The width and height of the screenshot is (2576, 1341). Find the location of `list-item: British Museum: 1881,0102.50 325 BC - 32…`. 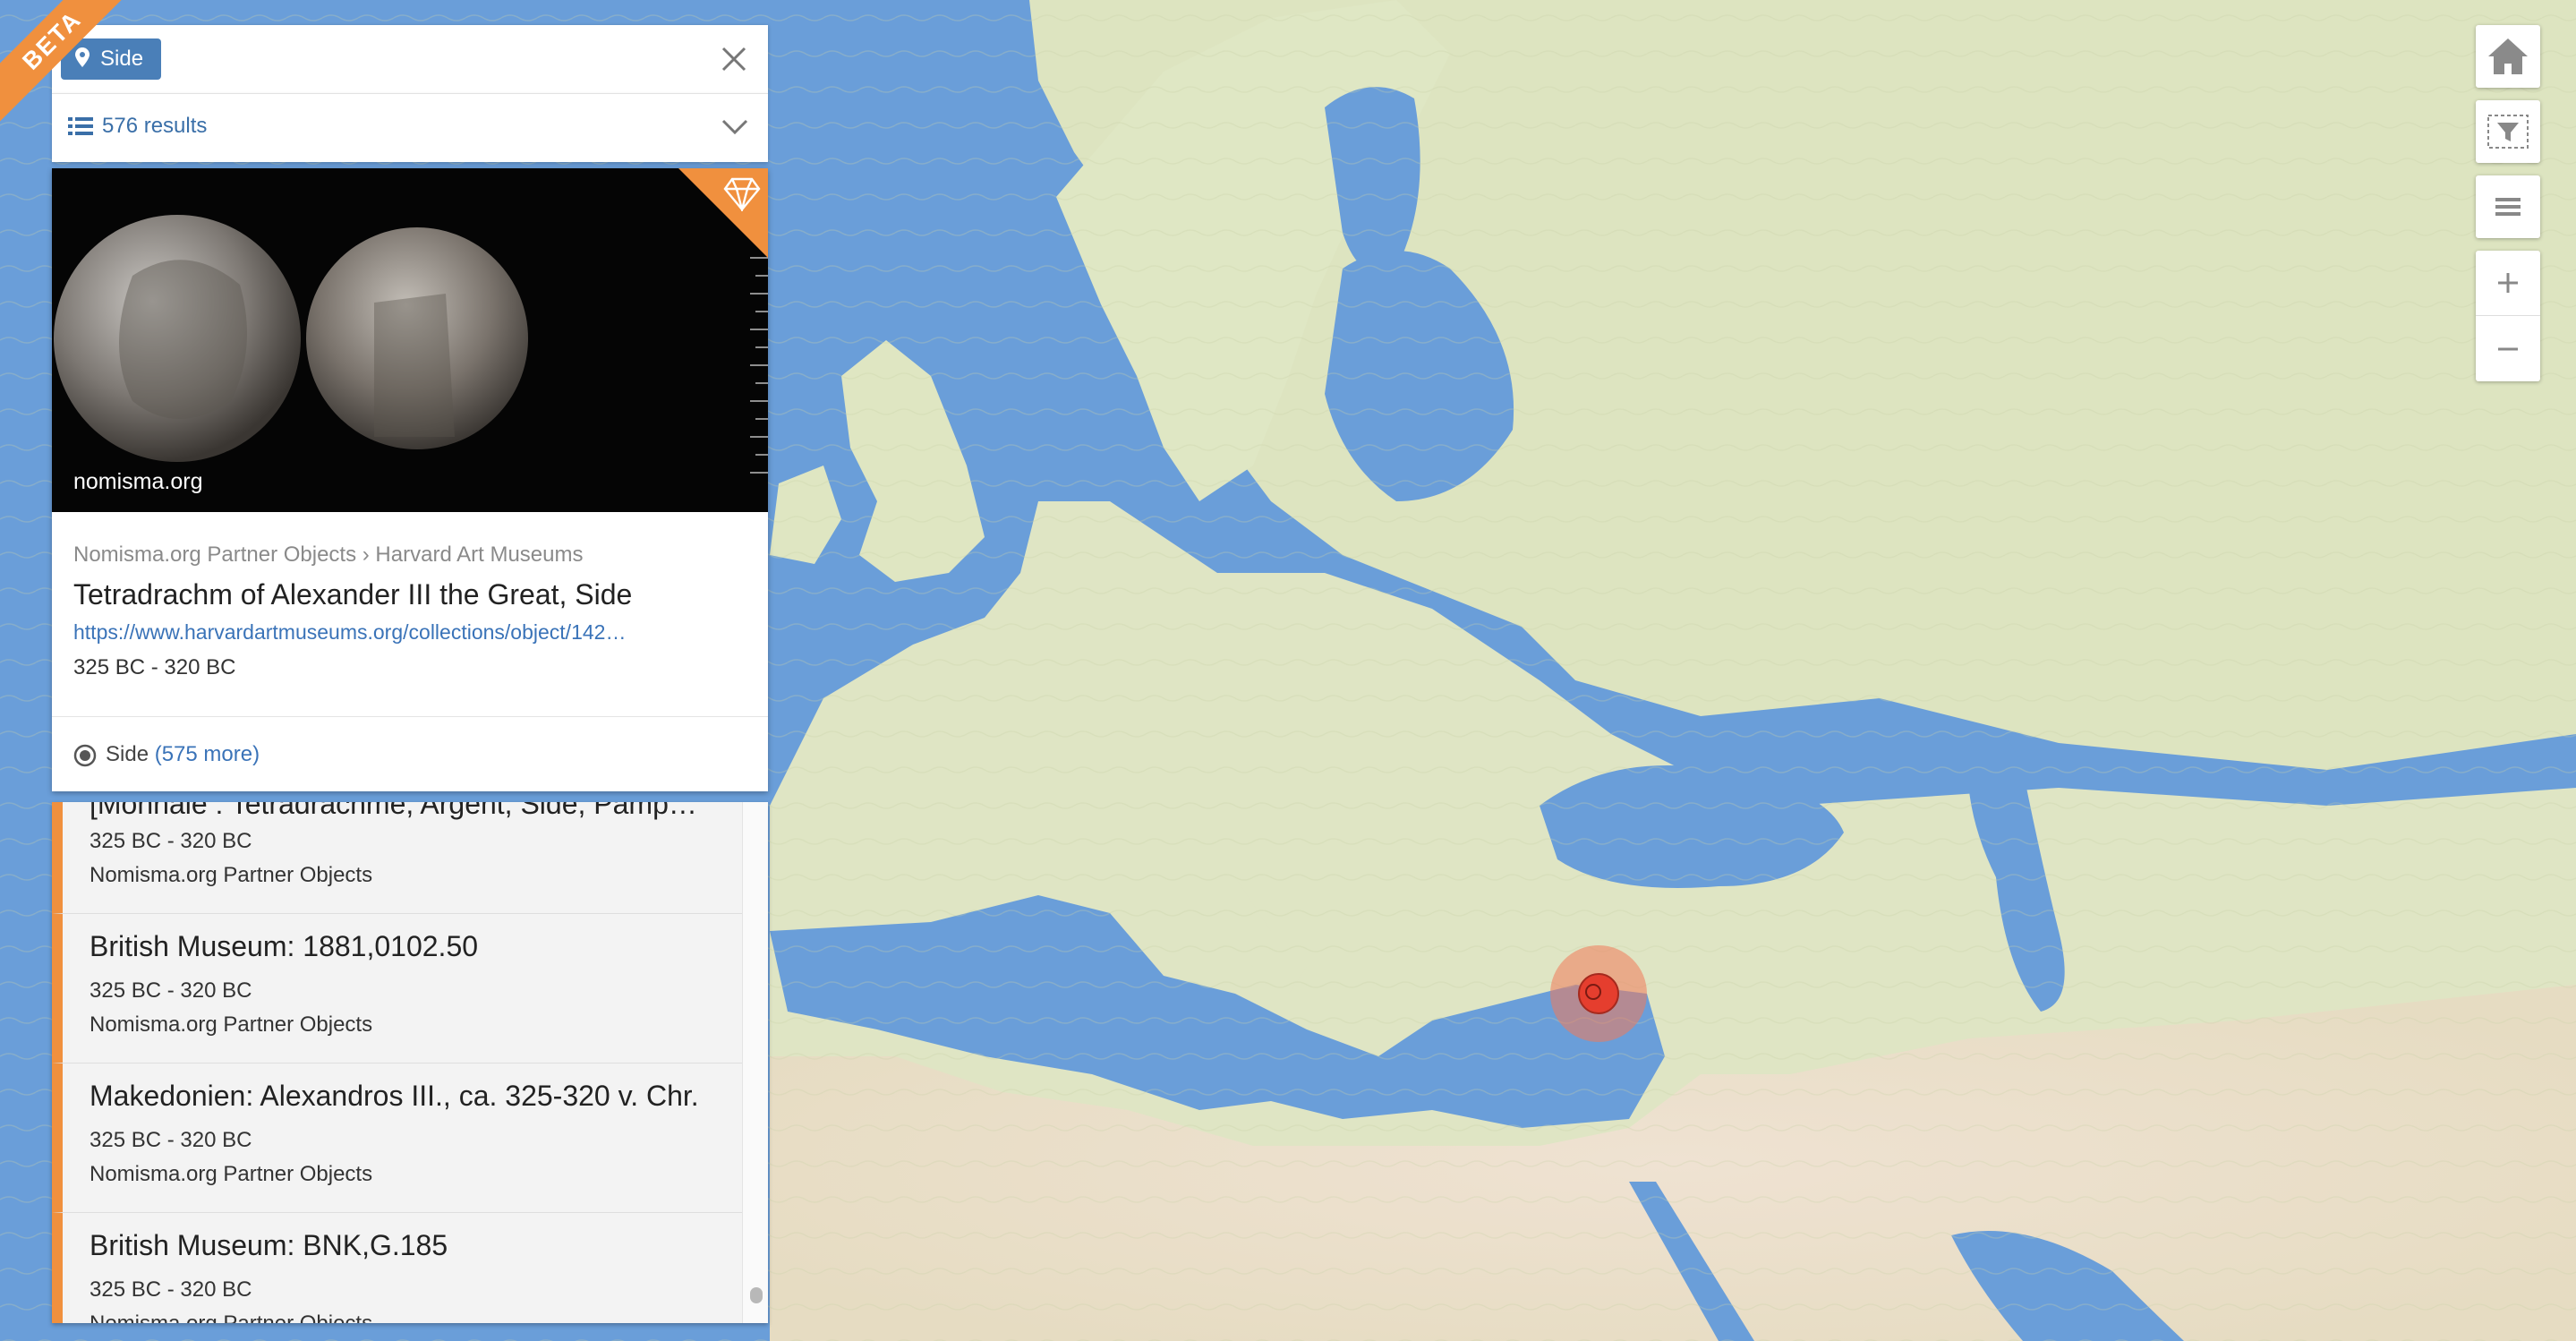

list-item: British Museum: 1881,0102.50 325 BC - 32… is located at coordinates (397, 988).